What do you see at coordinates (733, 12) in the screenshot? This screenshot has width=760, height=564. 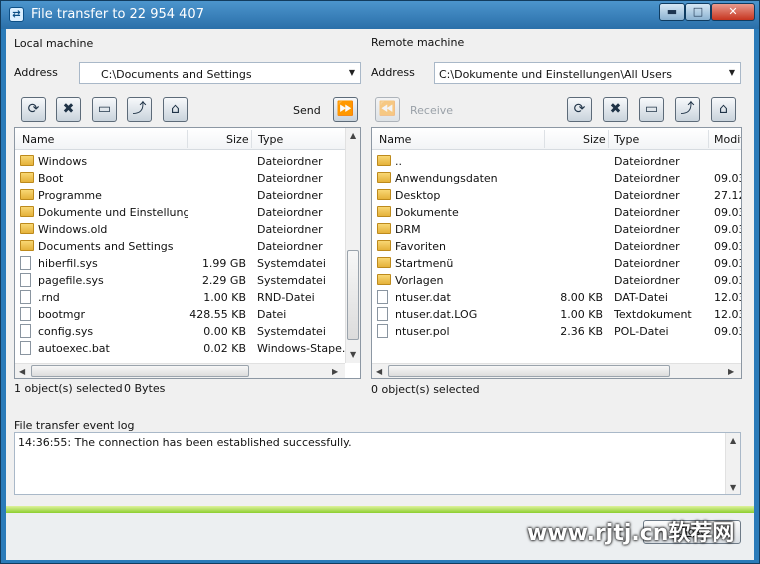 I see `window-close-button: ✕` at bounding box center [733, 12].